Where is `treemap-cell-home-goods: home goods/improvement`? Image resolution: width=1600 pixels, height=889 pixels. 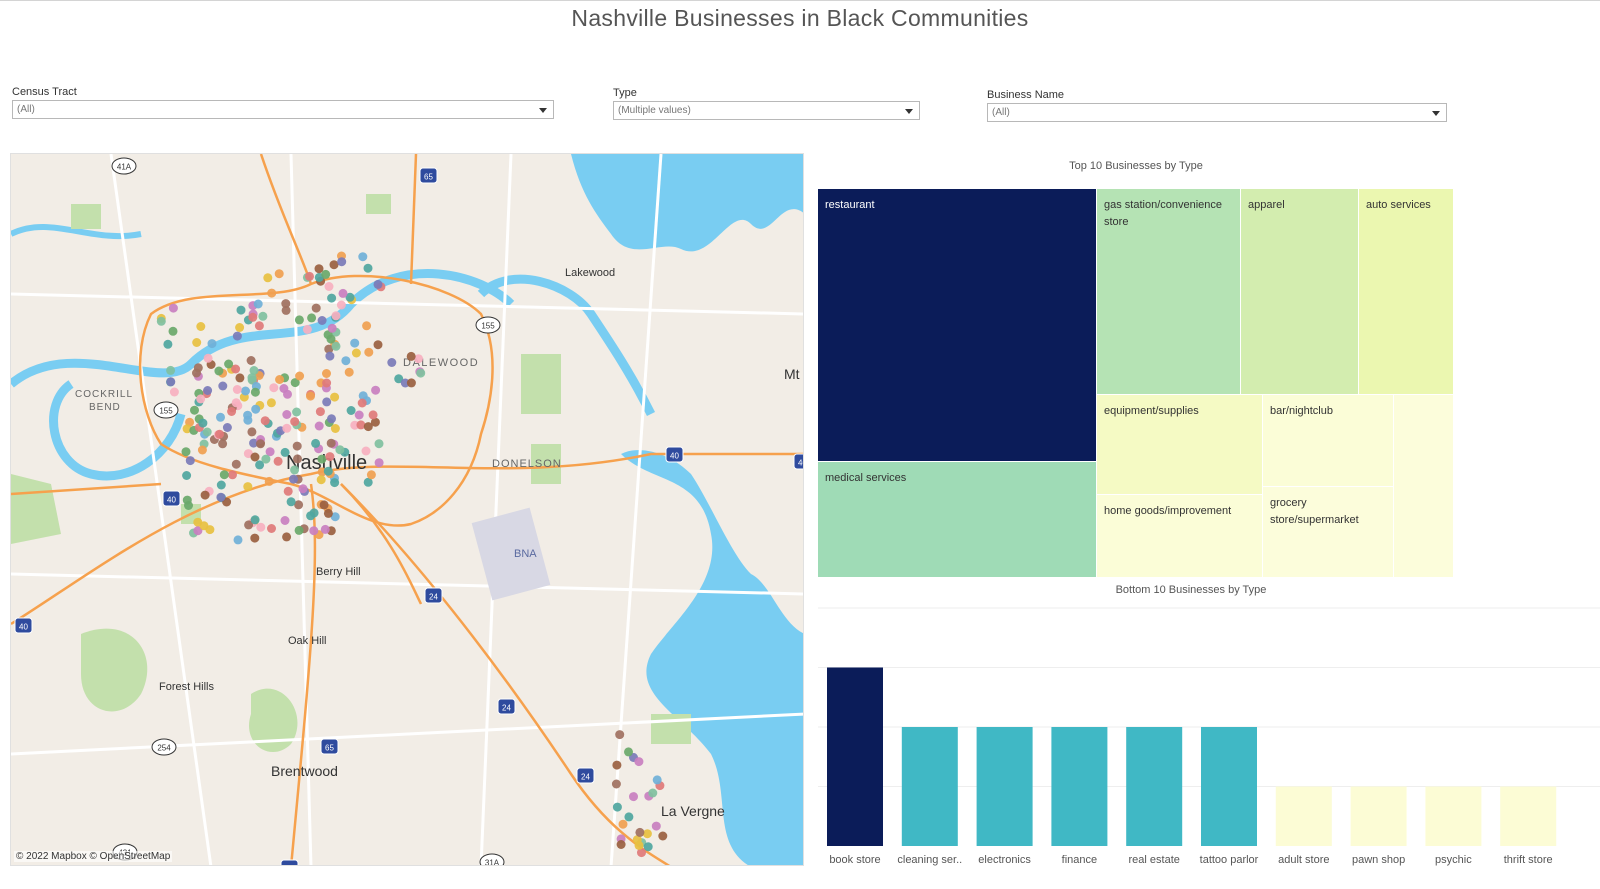
treemap-cell-home-goods: home goods/improvement is located at coordinates (1180, 536).